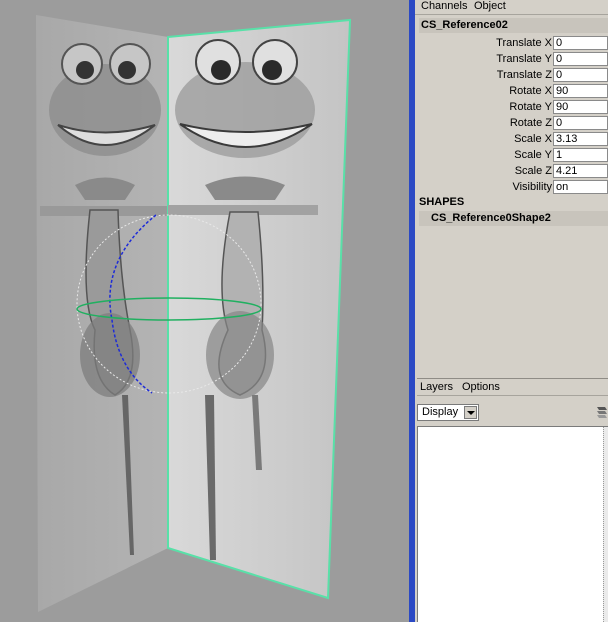  Describe the element at coordinates (533, 171) in the screenshot. I see `attr-label: Scale Z` at that location.